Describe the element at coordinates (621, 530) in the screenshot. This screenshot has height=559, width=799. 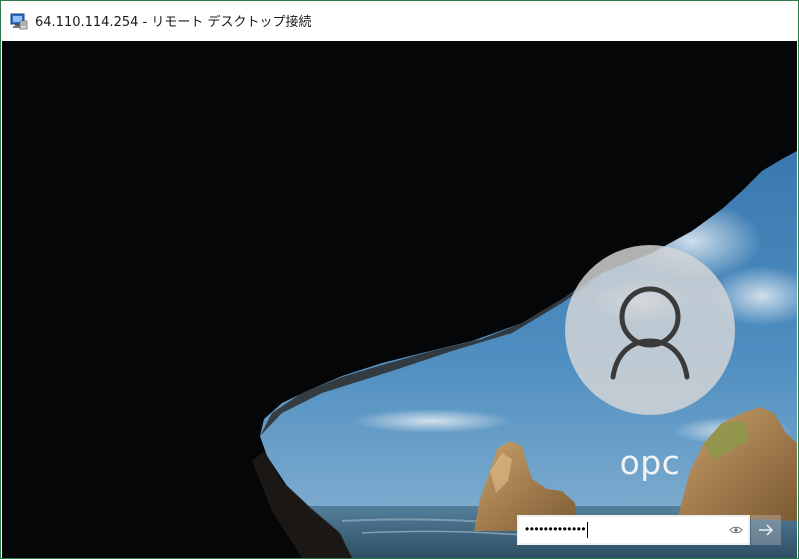
I see `password-input: •••••••••••••` at that location.